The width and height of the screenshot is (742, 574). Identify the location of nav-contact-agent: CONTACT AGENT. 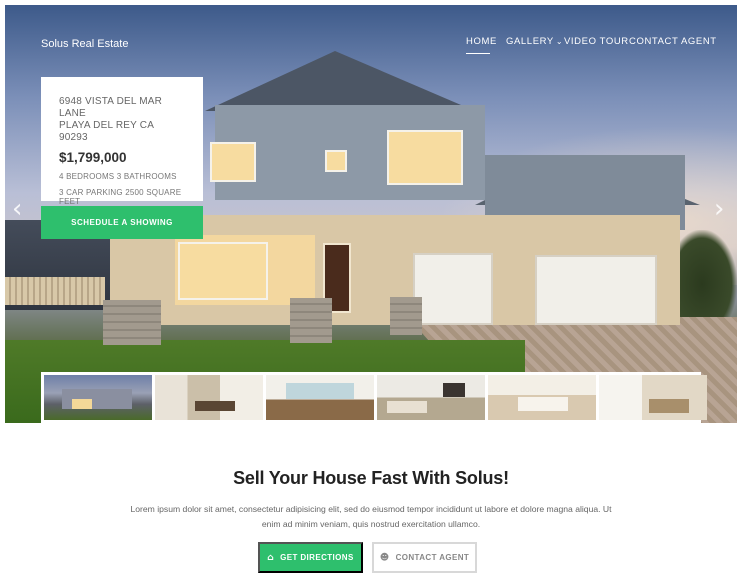
(673, 41).